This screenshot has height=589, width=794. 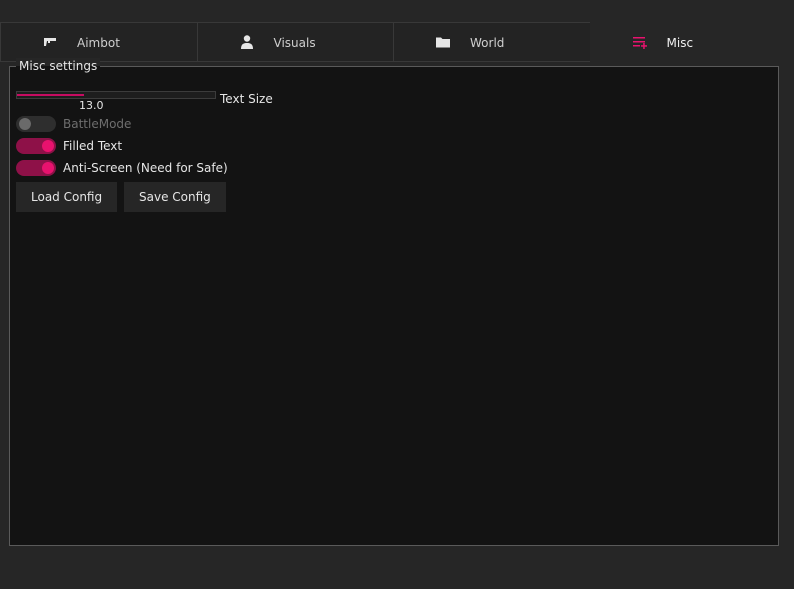 What do you see at coordinates (145, 168) in the screenshot?
I see `toggle-label: Anti-Screen (Need for Safe)` at bounding box center [145, 168].